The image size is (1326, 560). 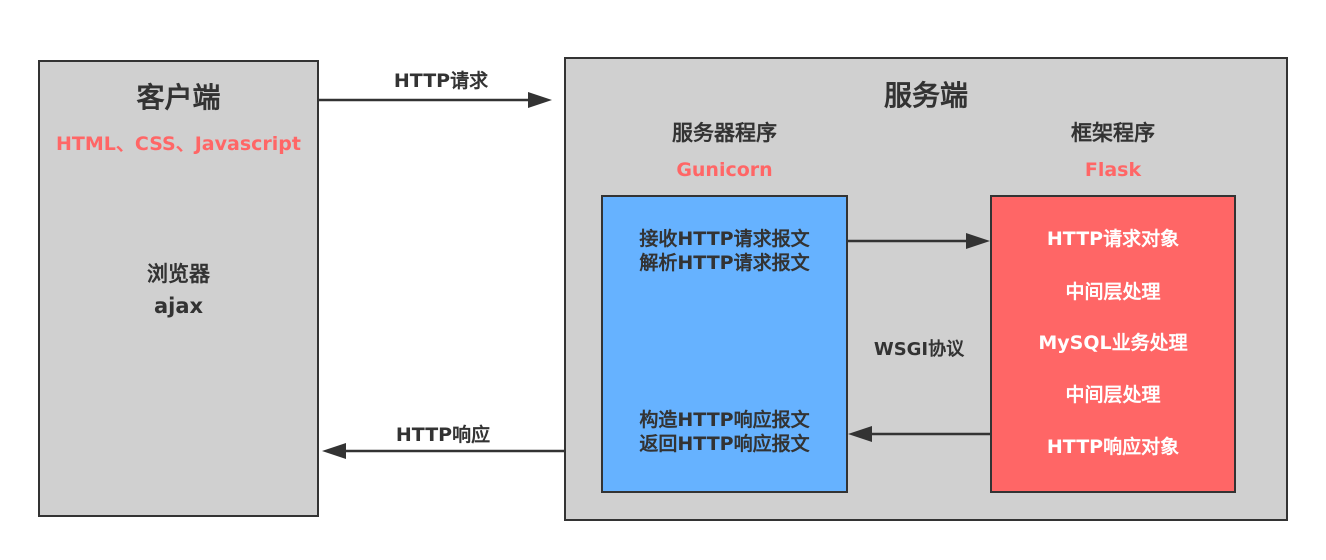 I want to click on request-arrow, so click(x=435, y=100).